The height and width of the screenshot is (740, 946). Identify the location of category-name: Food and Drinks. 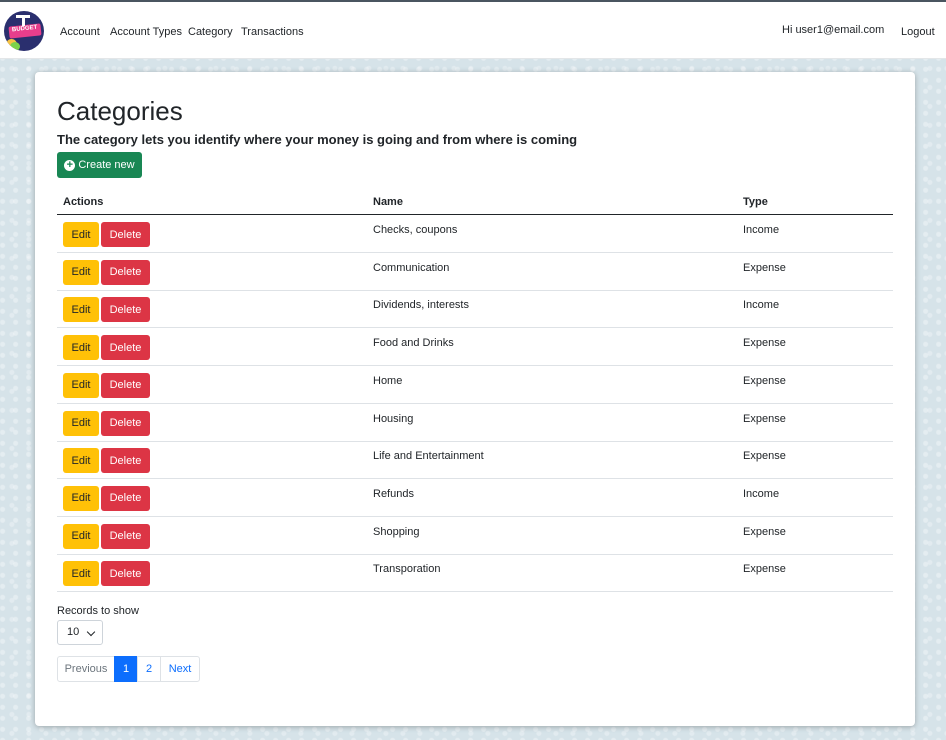
(413, 343).